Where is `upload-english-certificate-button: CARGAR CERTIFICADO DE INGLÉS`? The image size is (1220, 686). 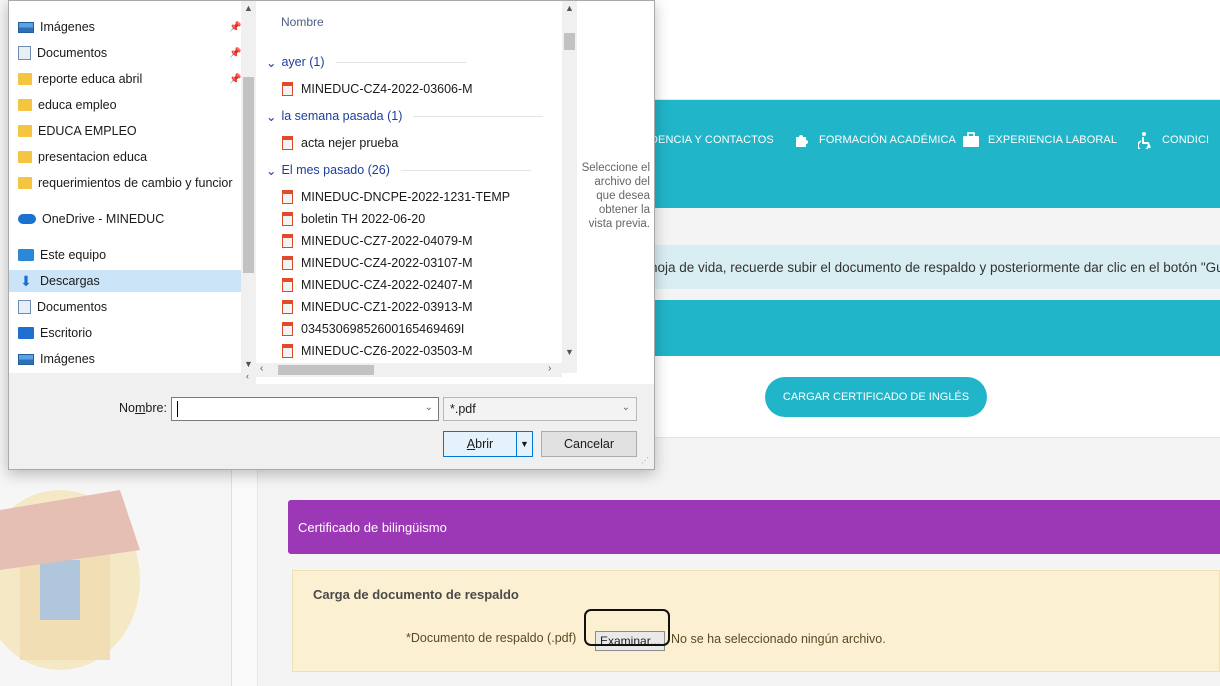 upload-english-certificate-button: CARGAR CERTIFICADO DE INGLÉS is located at coordinates (876, 397).